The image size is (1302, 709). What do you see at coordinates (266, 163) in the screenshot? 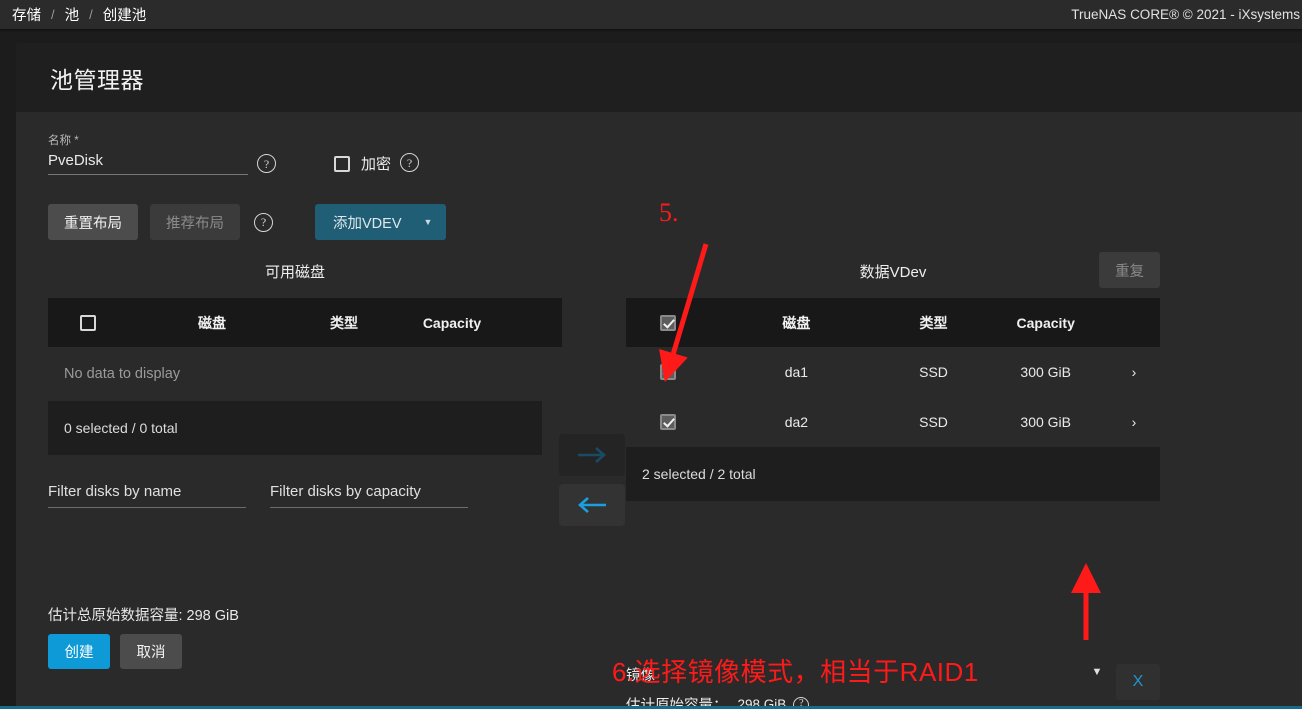
I see `pool-name-help-icon: ?` at bounding box center [266, 163].